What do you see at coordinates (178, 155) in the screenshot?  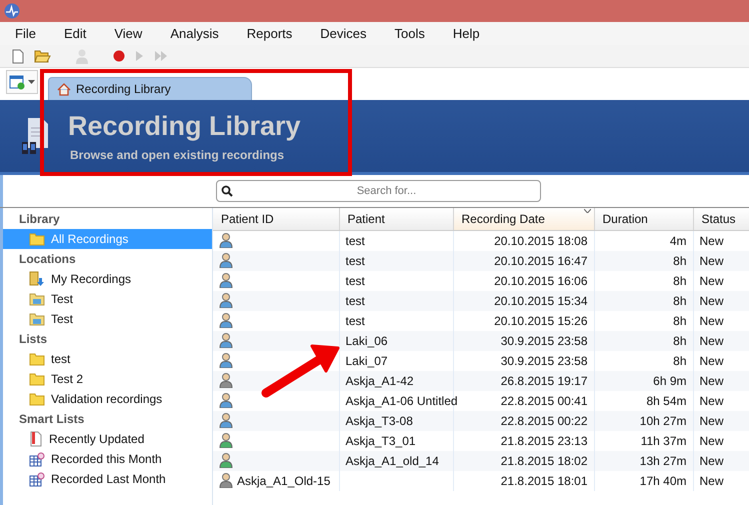 I see `page-subtitle: Browse and open existing recordings` at bounding box center [178, 155].